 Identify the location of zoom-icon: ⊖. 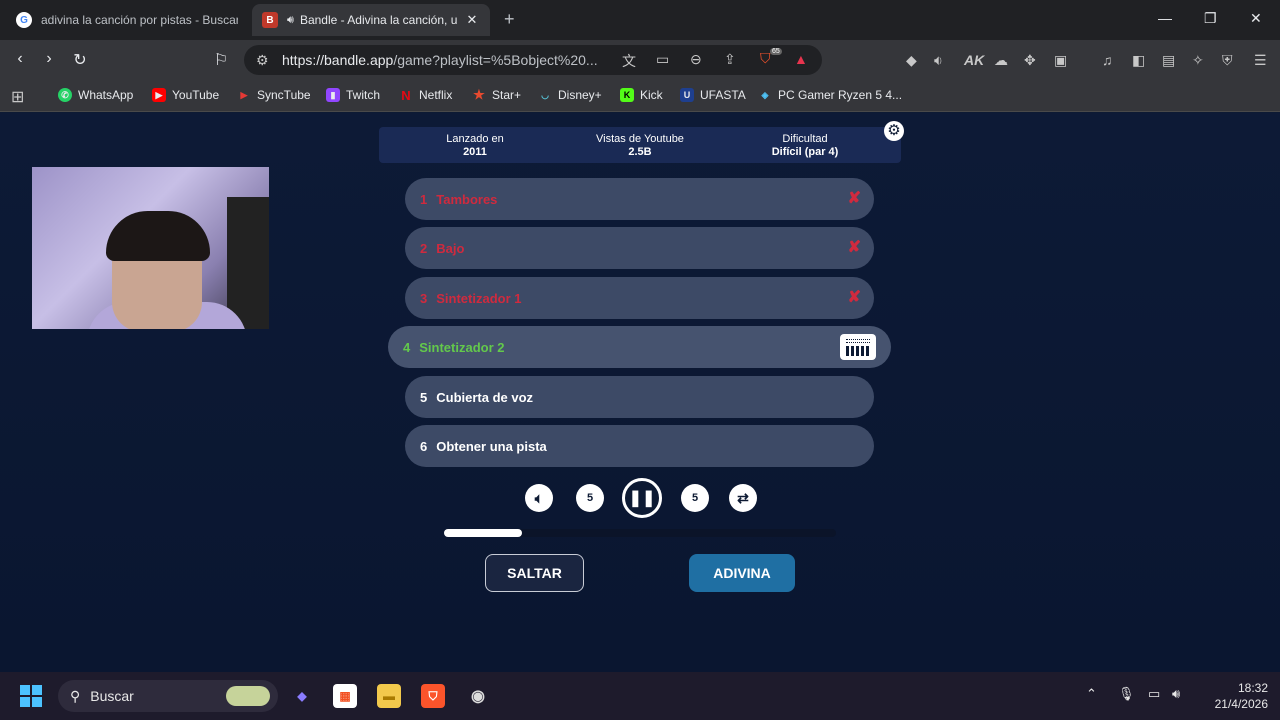
(696, 59).